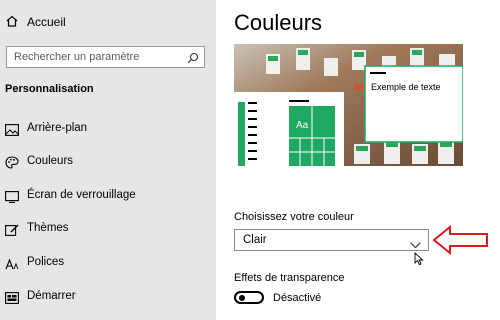 The width and height of the screenshot is (500, 320). What do you see at coordinates (12, 129) in the screenshot?
I see `picture-icon` at bounding box center [12, 129].